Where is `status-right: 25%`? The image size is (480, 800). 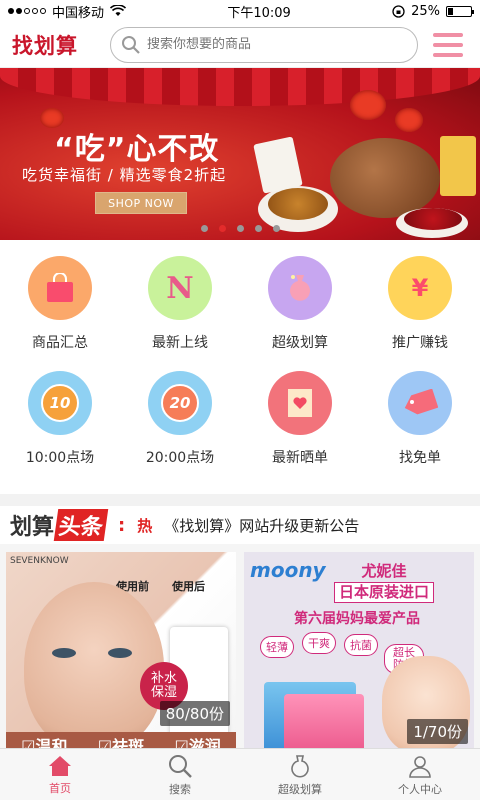 status-right: 25% is located at coordinates (433, 11).